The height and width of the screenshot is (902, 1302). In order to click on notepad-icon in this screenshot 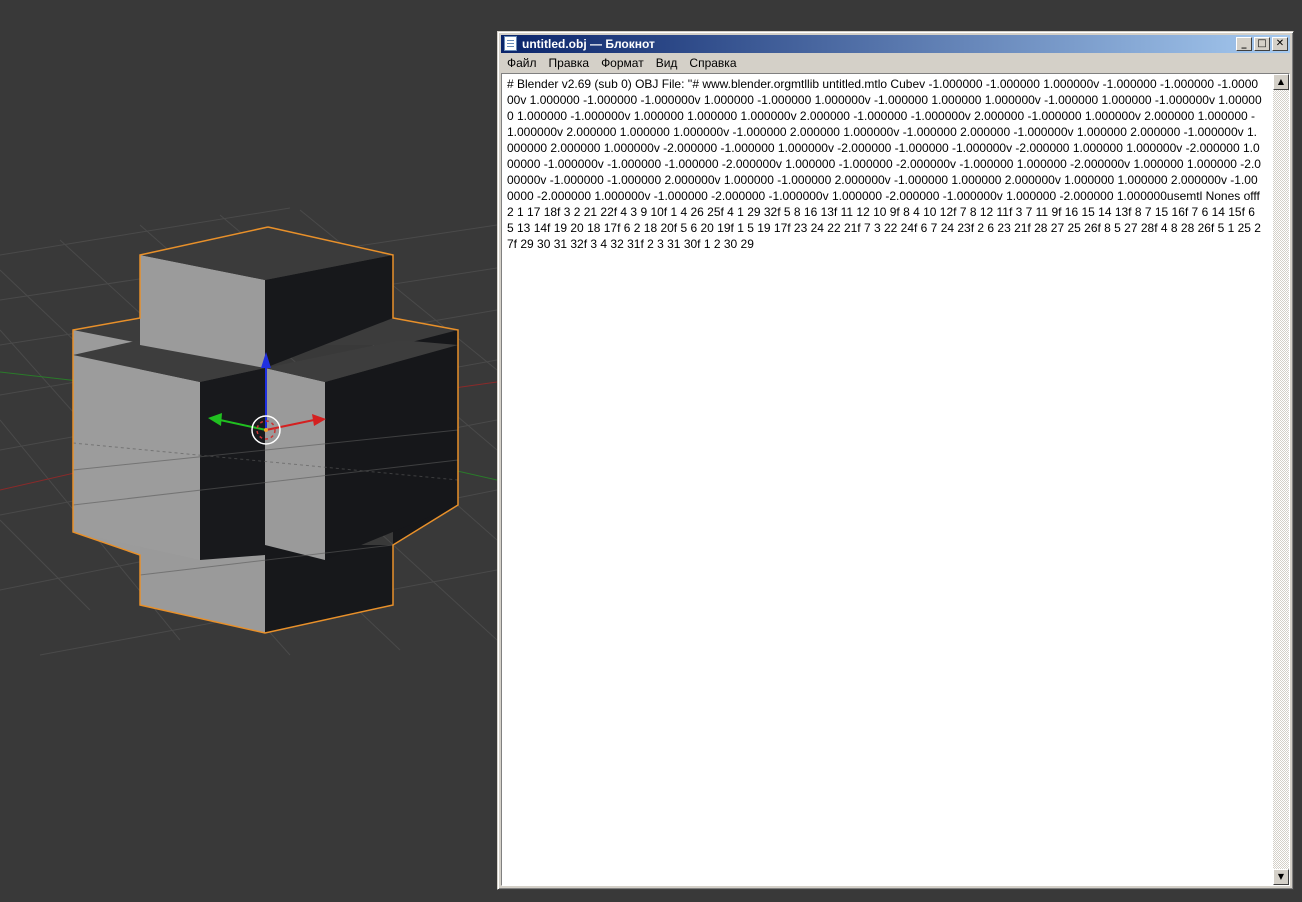, I will do `click(510, 43)`.